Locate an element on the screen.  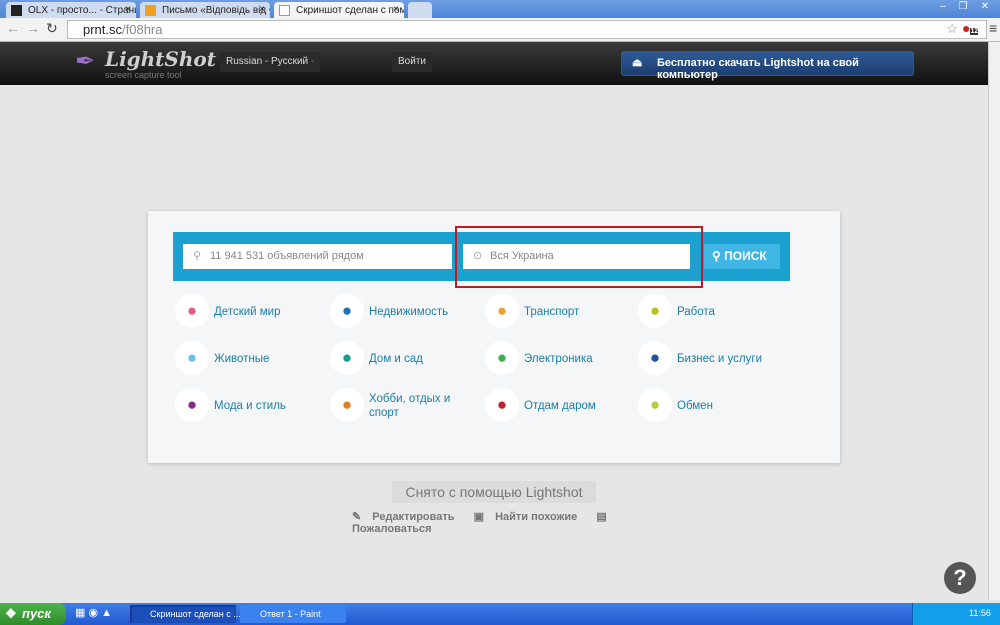
forward-icon: → is located at coordinates (33, 28).